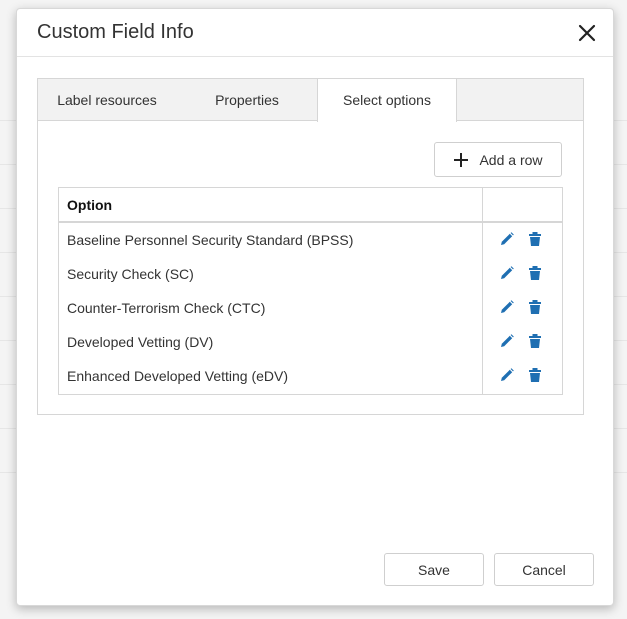  What do you see at coordinates (511, 159) in the screenshot?
I see `add-row-label: Add a row` at bounding box center [511, 159].